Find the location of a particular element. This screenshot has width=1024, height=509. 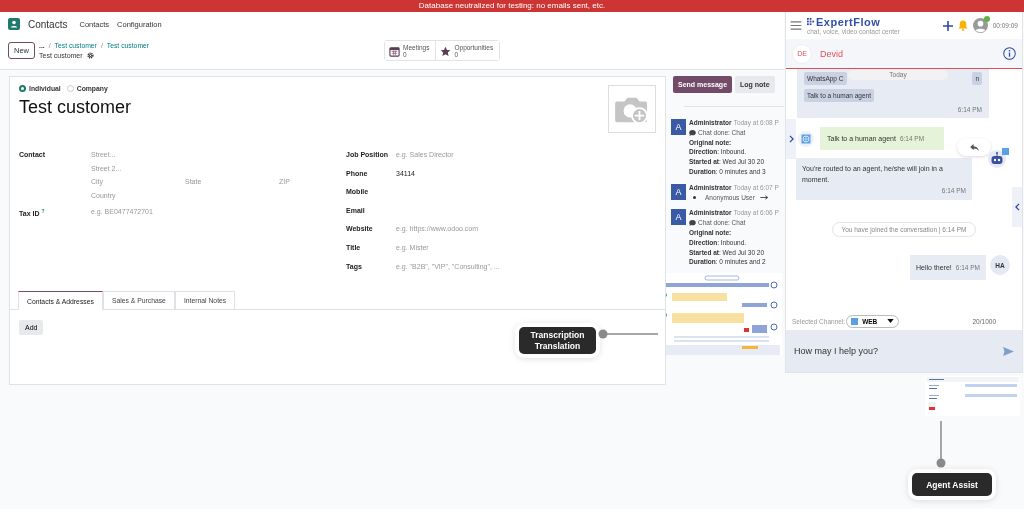

gear-icon is located at coordinates (90, 55).